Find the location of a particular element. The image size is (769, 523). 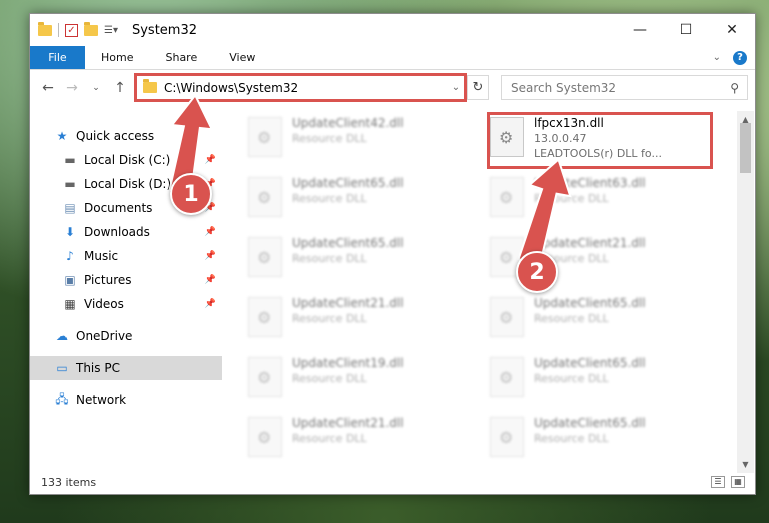

music-icon: ♪ is located at coordinates (70, 256).